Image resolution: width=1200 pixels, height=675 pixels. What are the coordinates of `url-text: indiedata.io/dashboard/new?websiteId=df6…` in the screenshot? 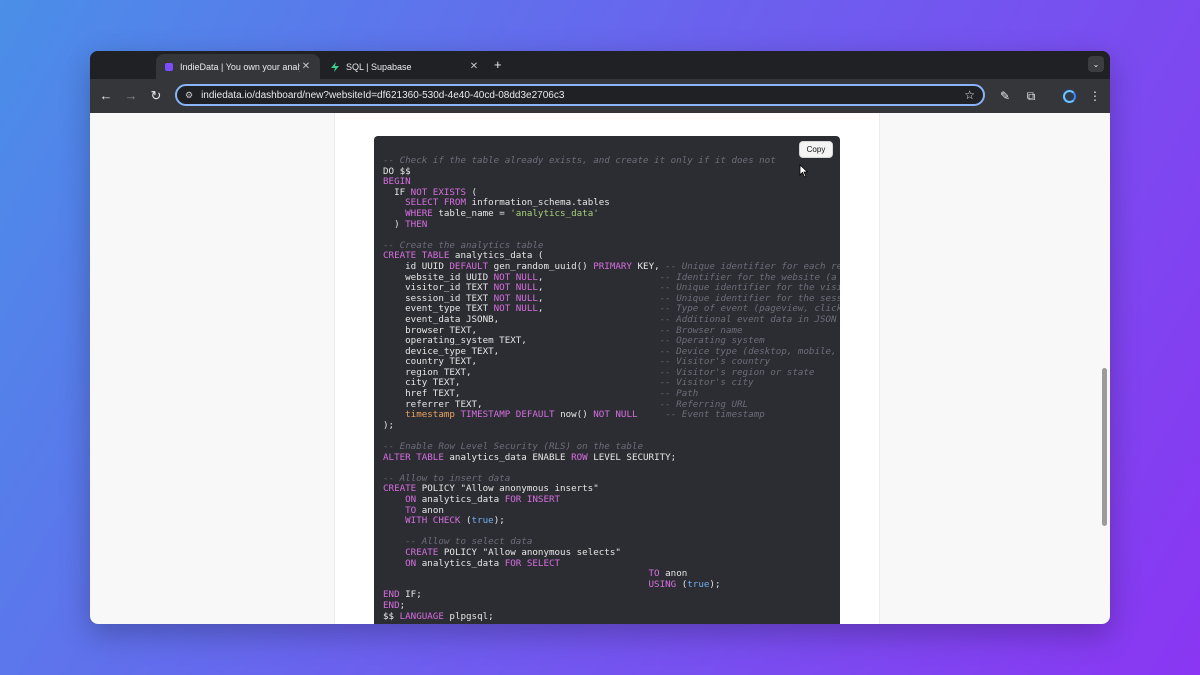 It's located at (382, 95).